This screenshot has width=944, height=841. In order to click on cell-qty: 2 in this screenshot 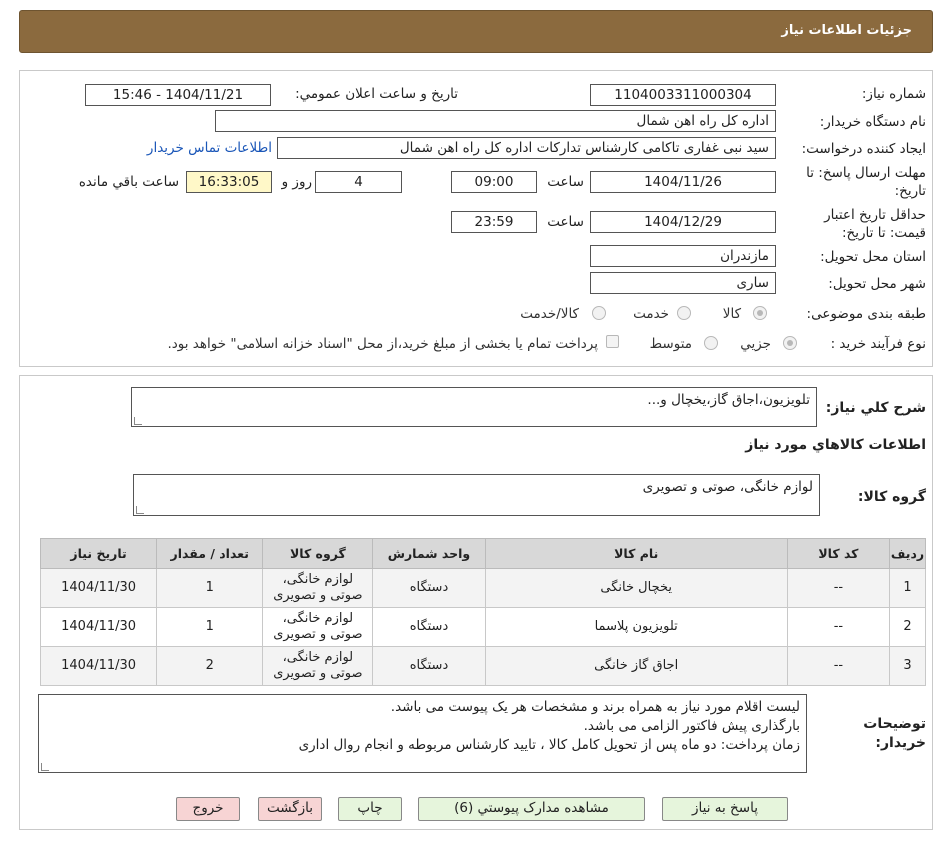, I will do `click(210, 666)`.